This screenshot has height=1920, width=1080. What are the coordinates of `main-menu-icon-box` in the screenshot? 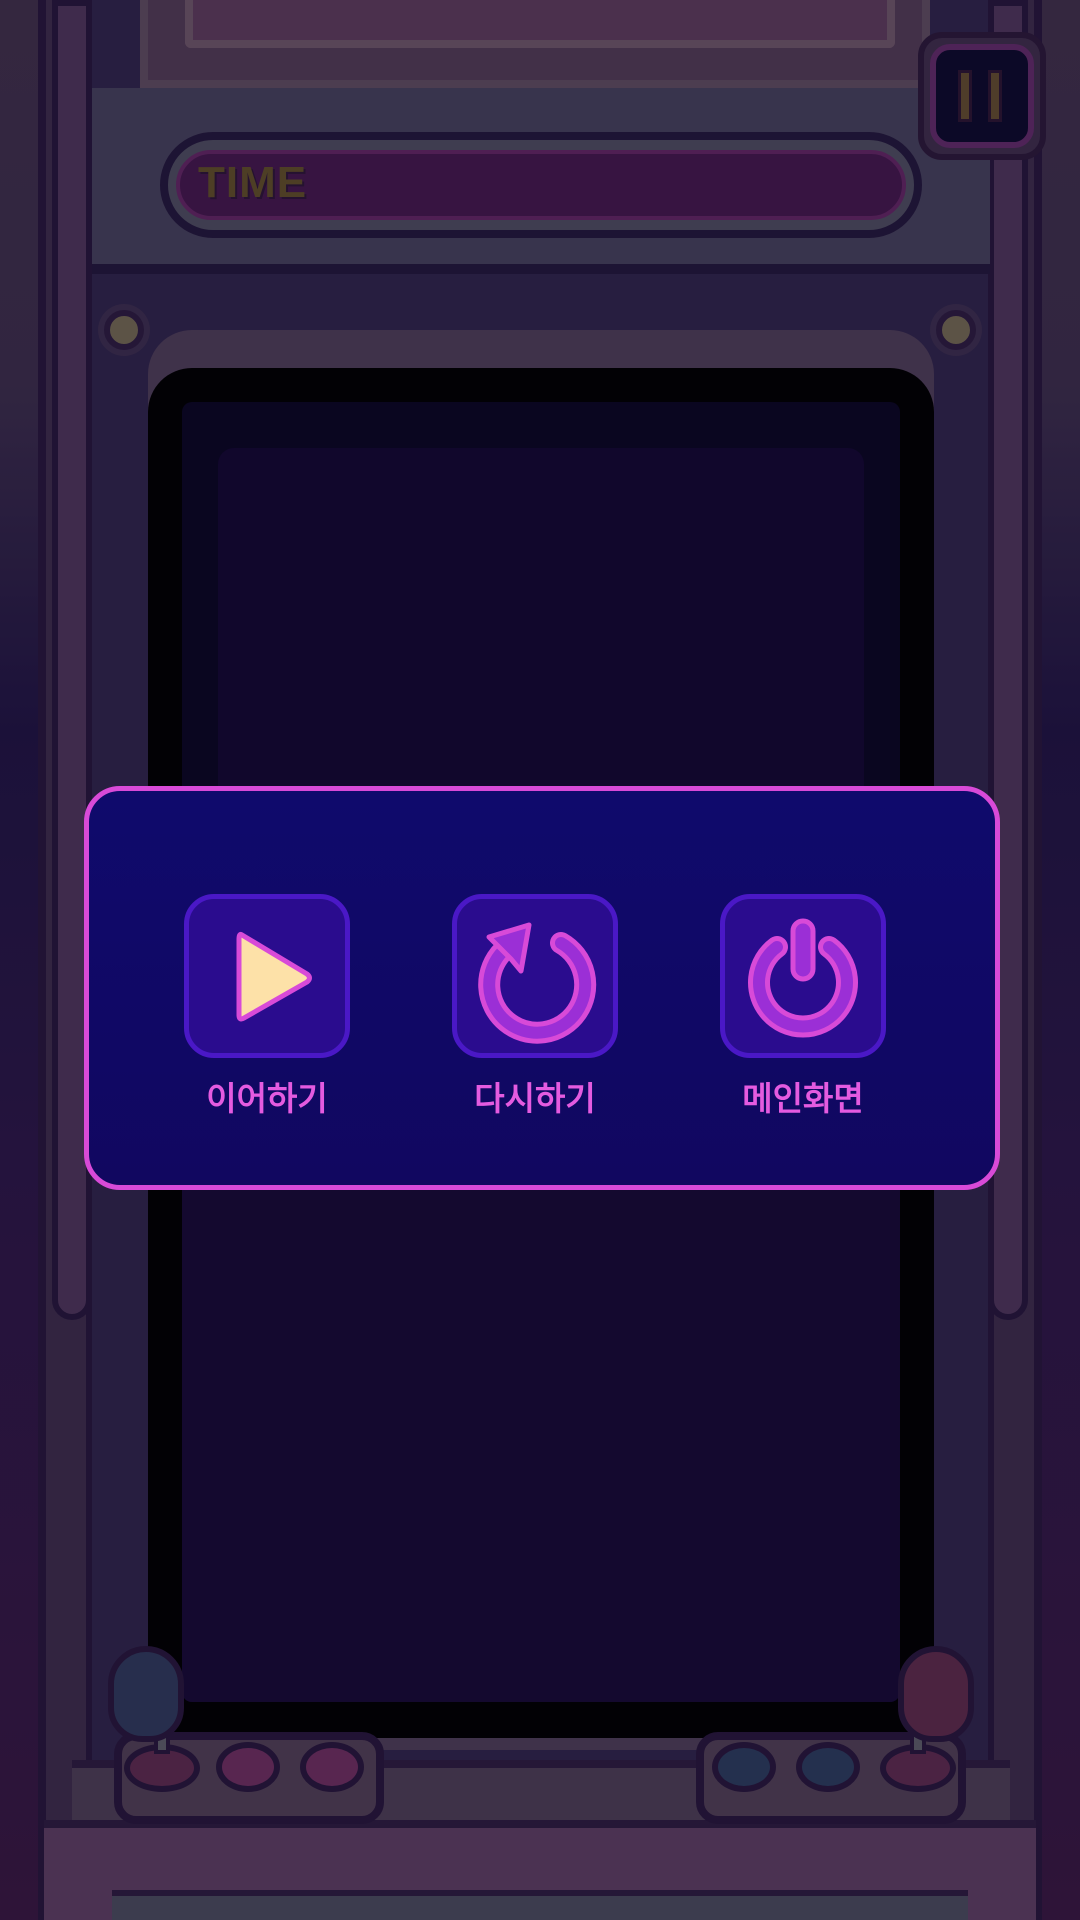 It's located at (803, 976).